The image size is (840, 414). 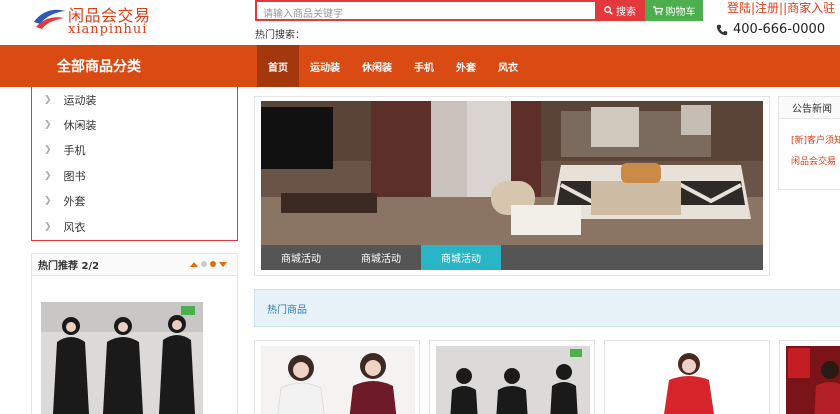 I want to click on auth-links: 登陆|注册||商家入驻, so click(x=781, y=8).